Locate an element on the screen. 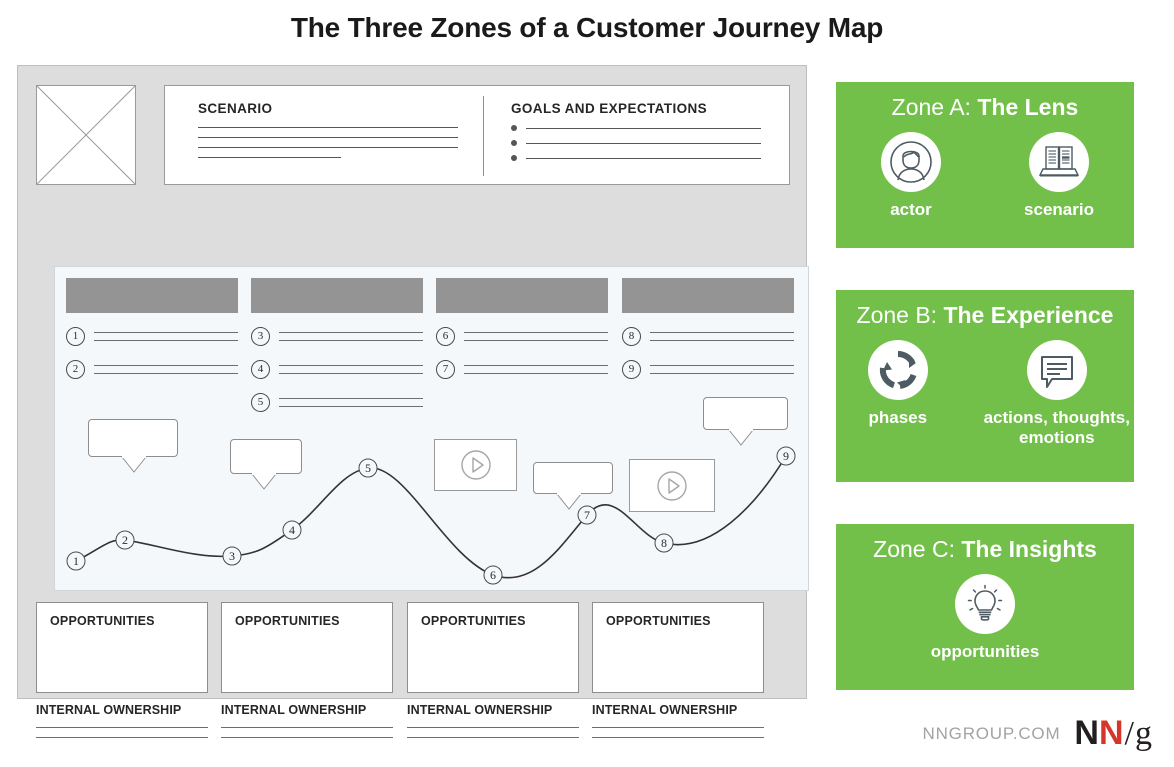 The image size is (1174, 767). zone-a-item-scenario: scenario is located at coordinates (1059, 176).